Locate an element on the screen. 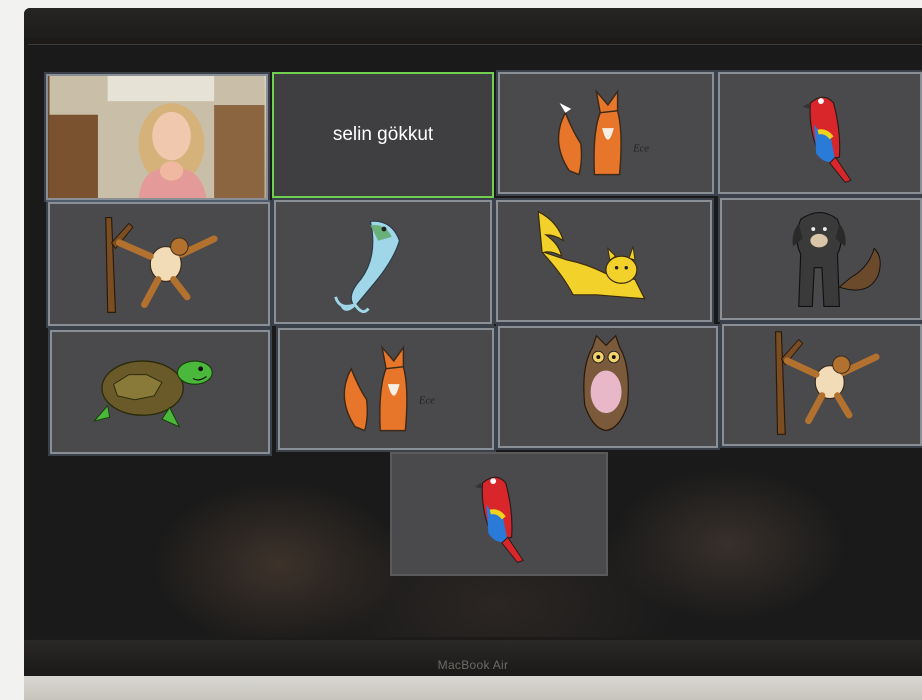 This screenshot has width=922, height=700. owl-drawing-icon is located at coordinates (606, 383).